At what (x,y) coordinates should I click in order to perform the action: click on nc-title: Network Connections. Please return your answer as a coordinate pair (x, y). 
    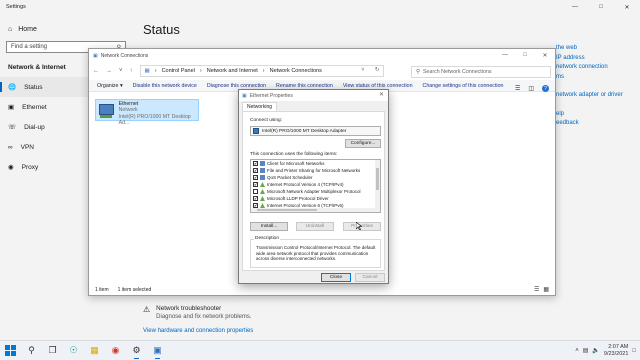
    Looking at the image, I should click on (124, 55).